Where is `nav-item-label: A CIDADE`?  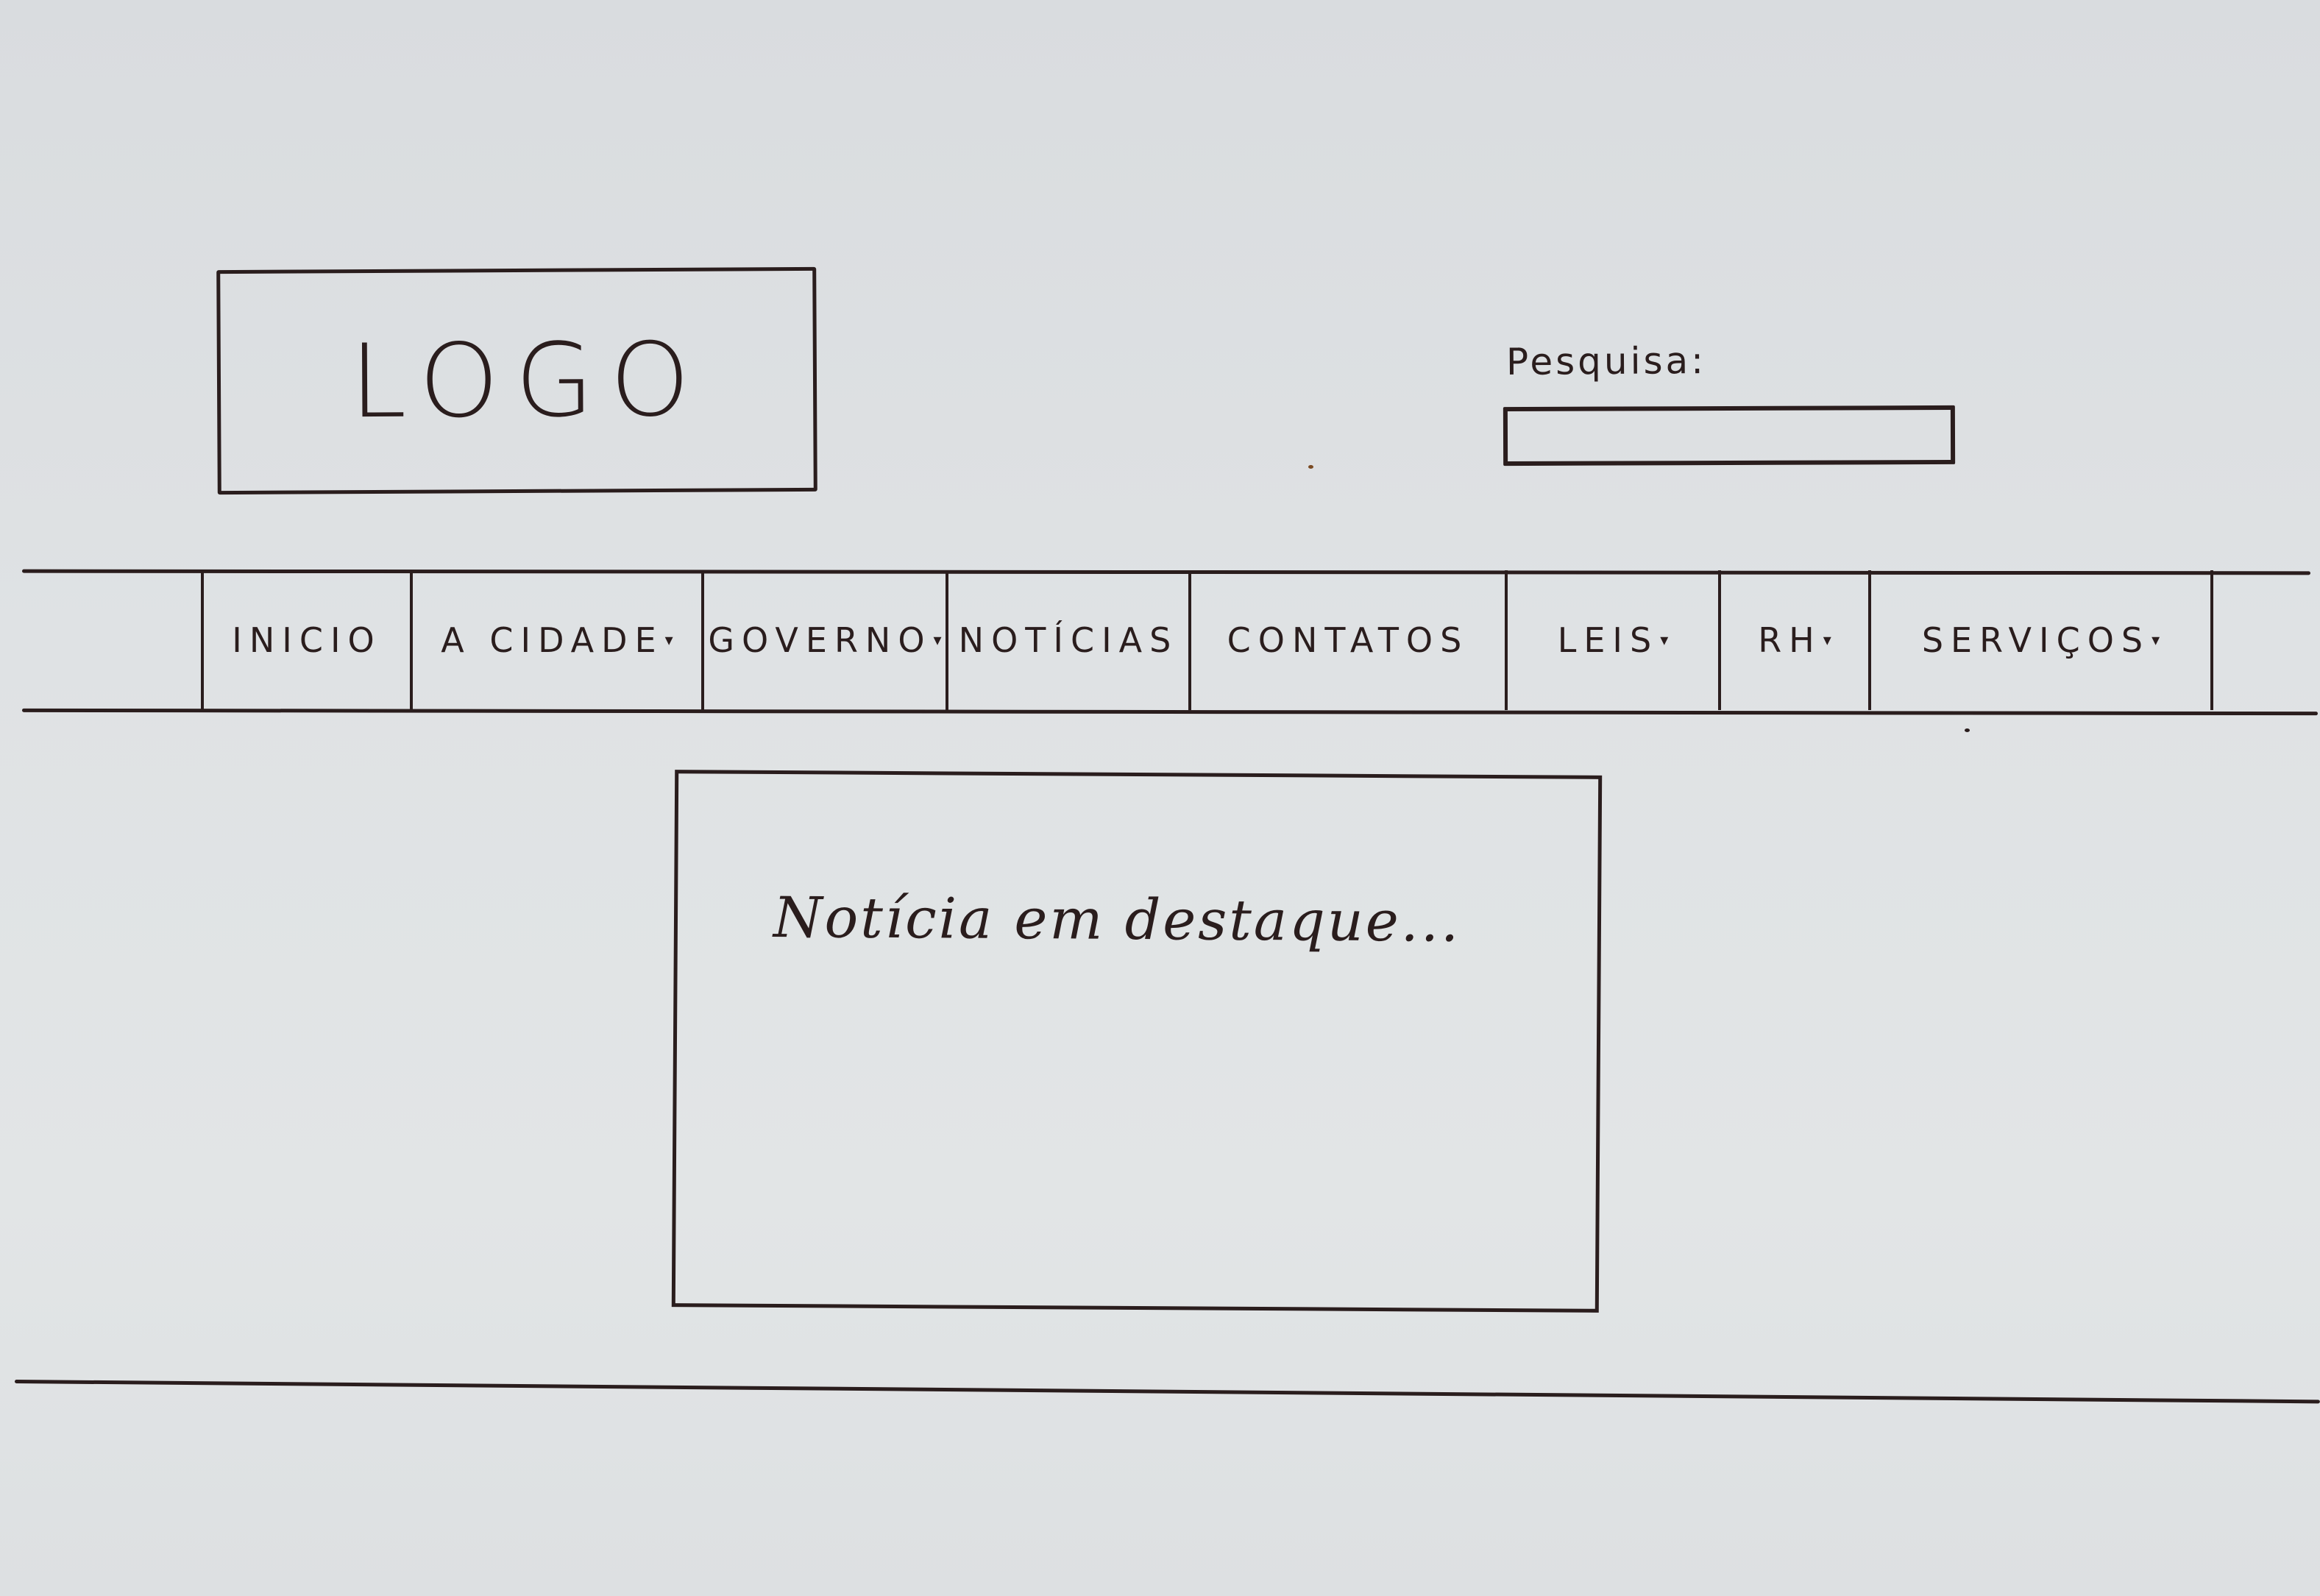 nav-item-label: A CIDADE is located at coordinates (552, 640).